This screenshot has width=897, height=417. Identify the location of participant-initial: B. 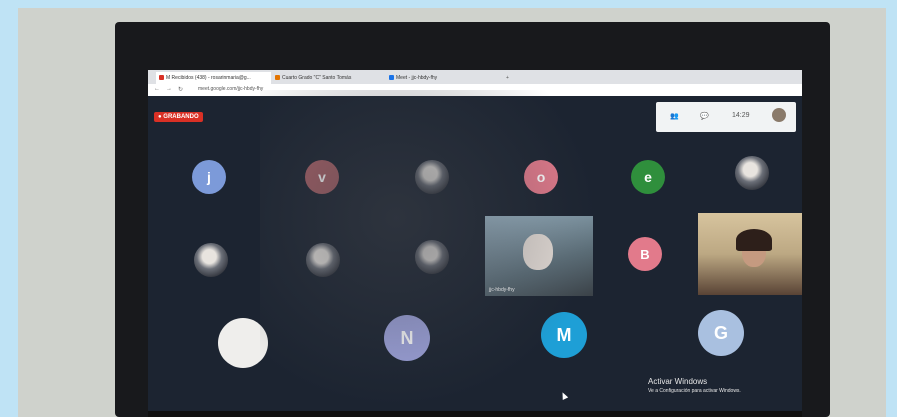
(645, 254).